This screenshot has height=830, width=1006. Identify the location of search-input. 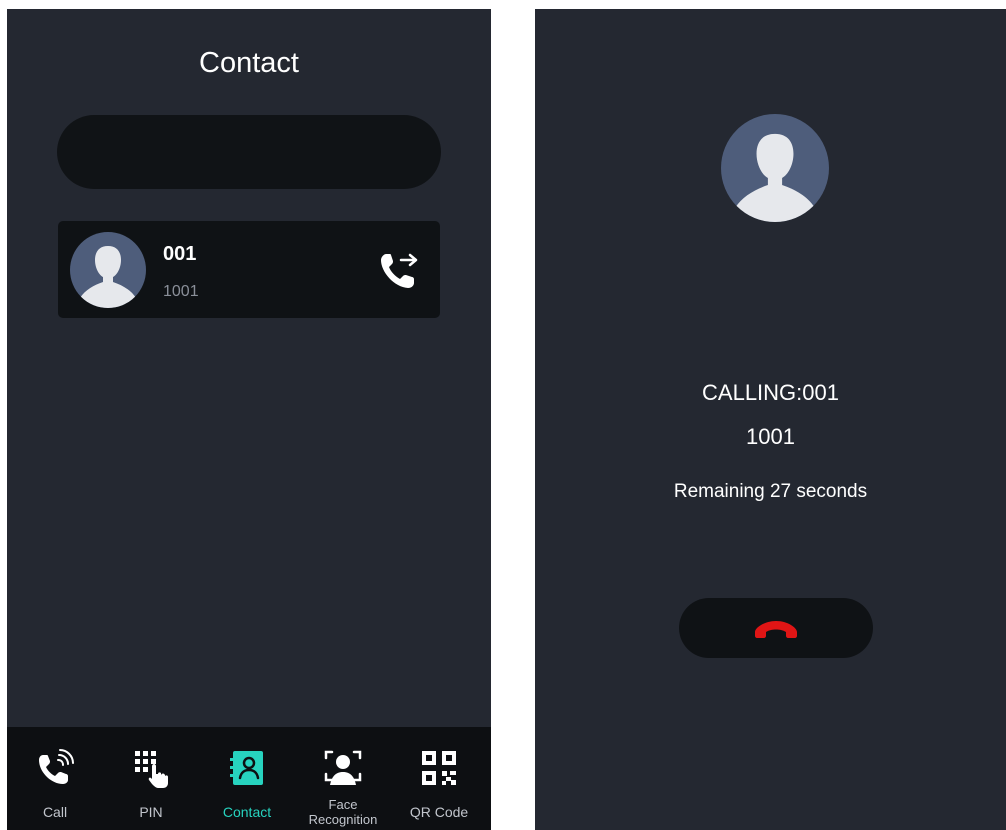
(249, 152).